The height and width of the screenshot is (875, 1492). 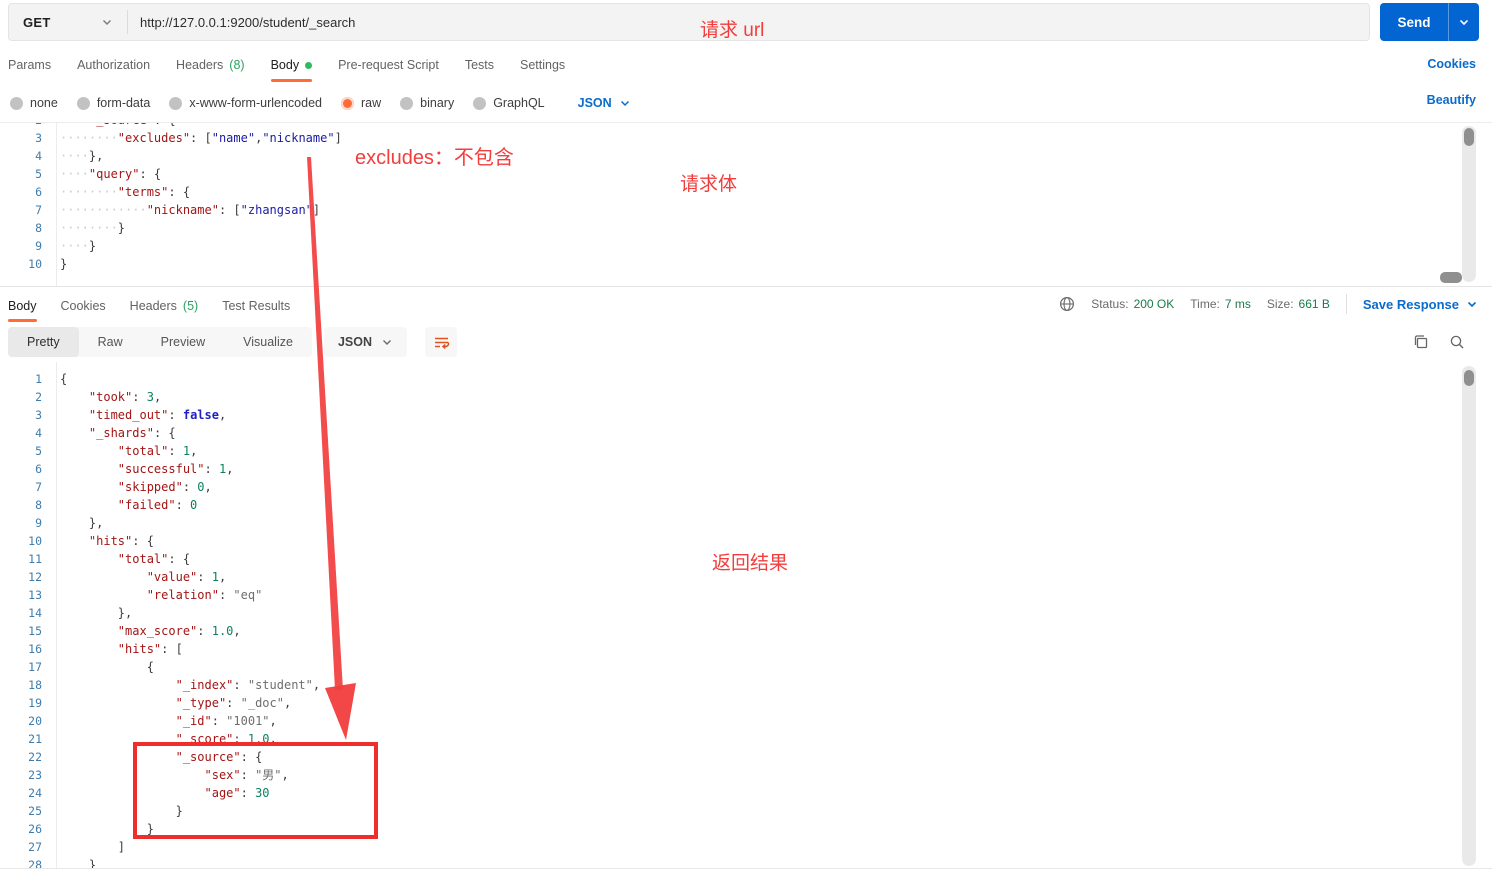 I want to click on tab-label: Settings, so click(x=543, y=65).